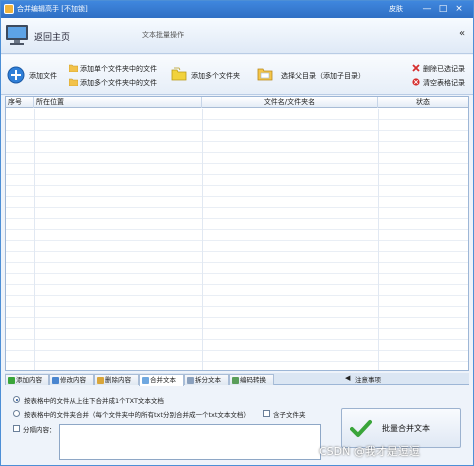 The width and height of the screenshot is (474, 466). Describe the element at coordinates (20, 102) in the screenshot. I see `col-index: 序号` at that location.